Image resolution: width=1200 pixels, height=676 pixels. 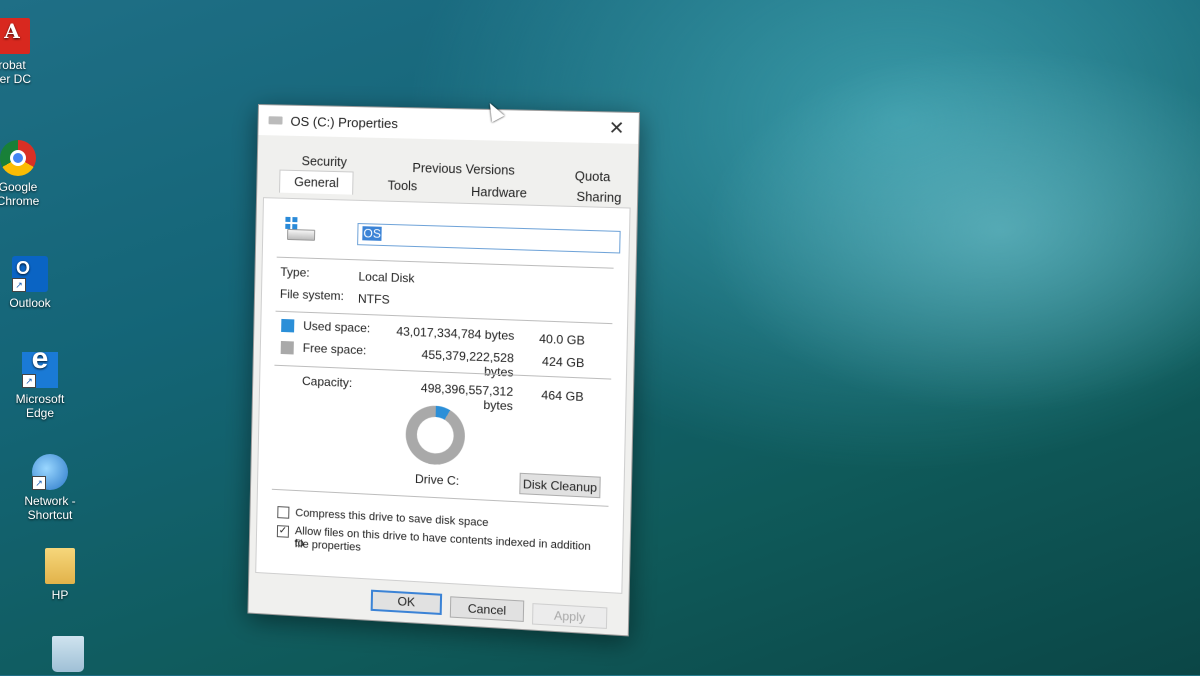 What do you see at coordinates (19, 187) in the screenshot?
I see `chrome-label-1: Google` at bounding box center [19, 187].